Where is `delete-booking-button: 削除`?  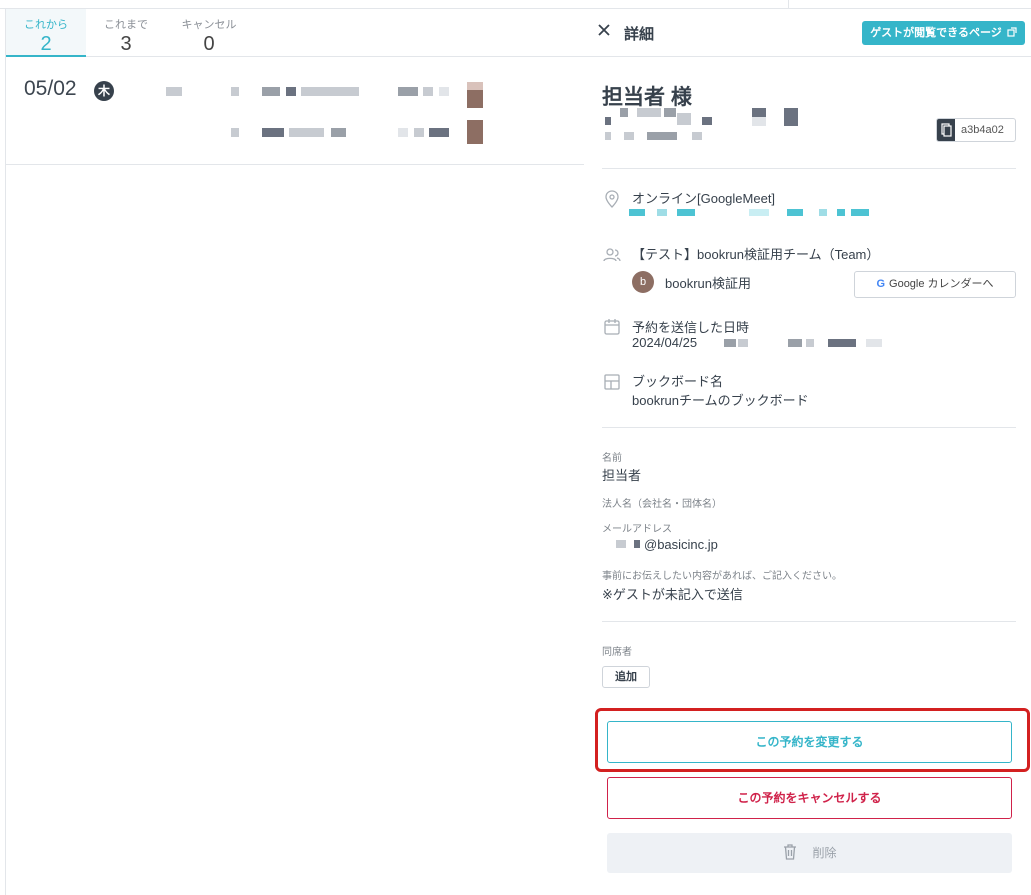
delete-booking-button: 削除 is located at coordinates (809, 853).